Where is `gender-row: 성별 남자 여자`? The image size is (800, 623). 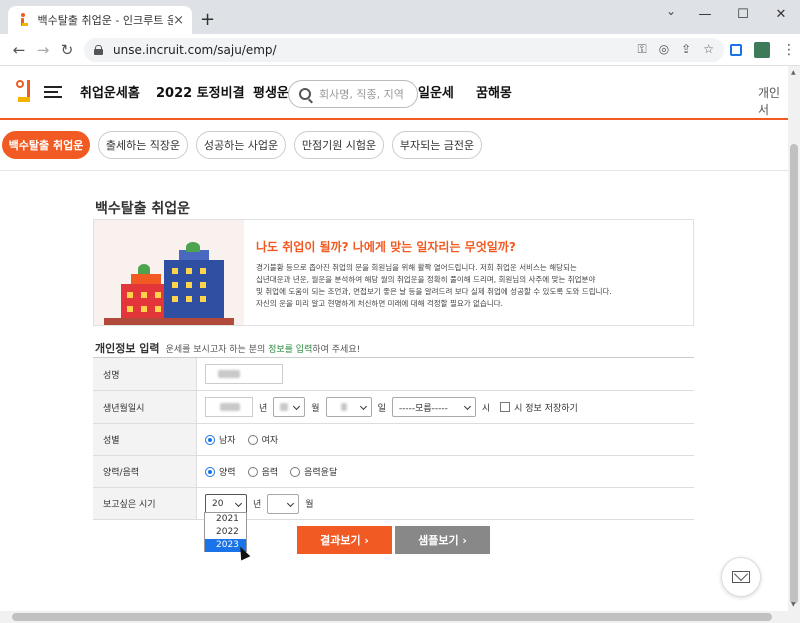 gender-row: 성별 남자 여자 is located at coordinates (393, 440).